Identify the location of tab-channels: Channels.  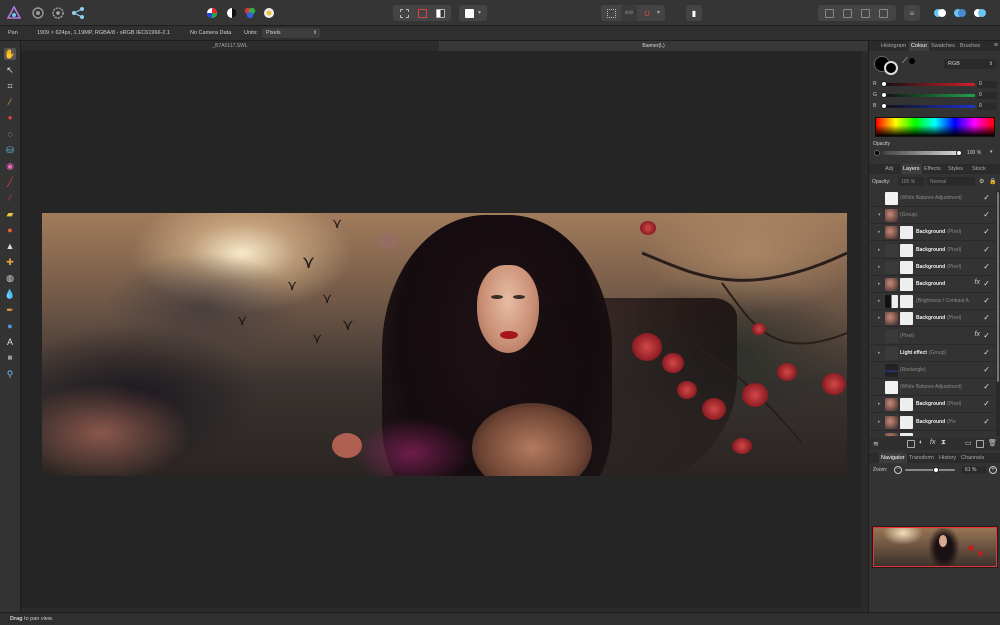
(972, 458).